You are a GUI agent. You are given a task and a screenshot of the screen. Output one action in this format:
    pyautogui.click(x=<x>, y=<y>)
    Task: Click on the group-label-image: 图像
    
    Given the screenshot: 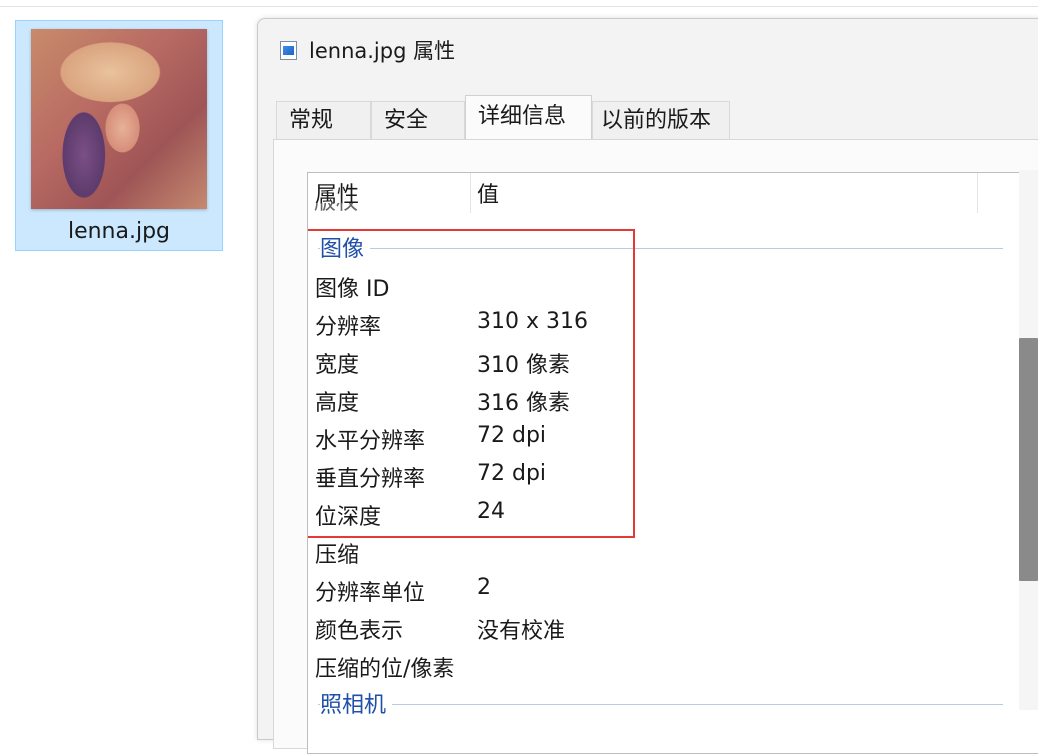 What is the action you would take?
    pyautogui.click(x=345, y=247)
    